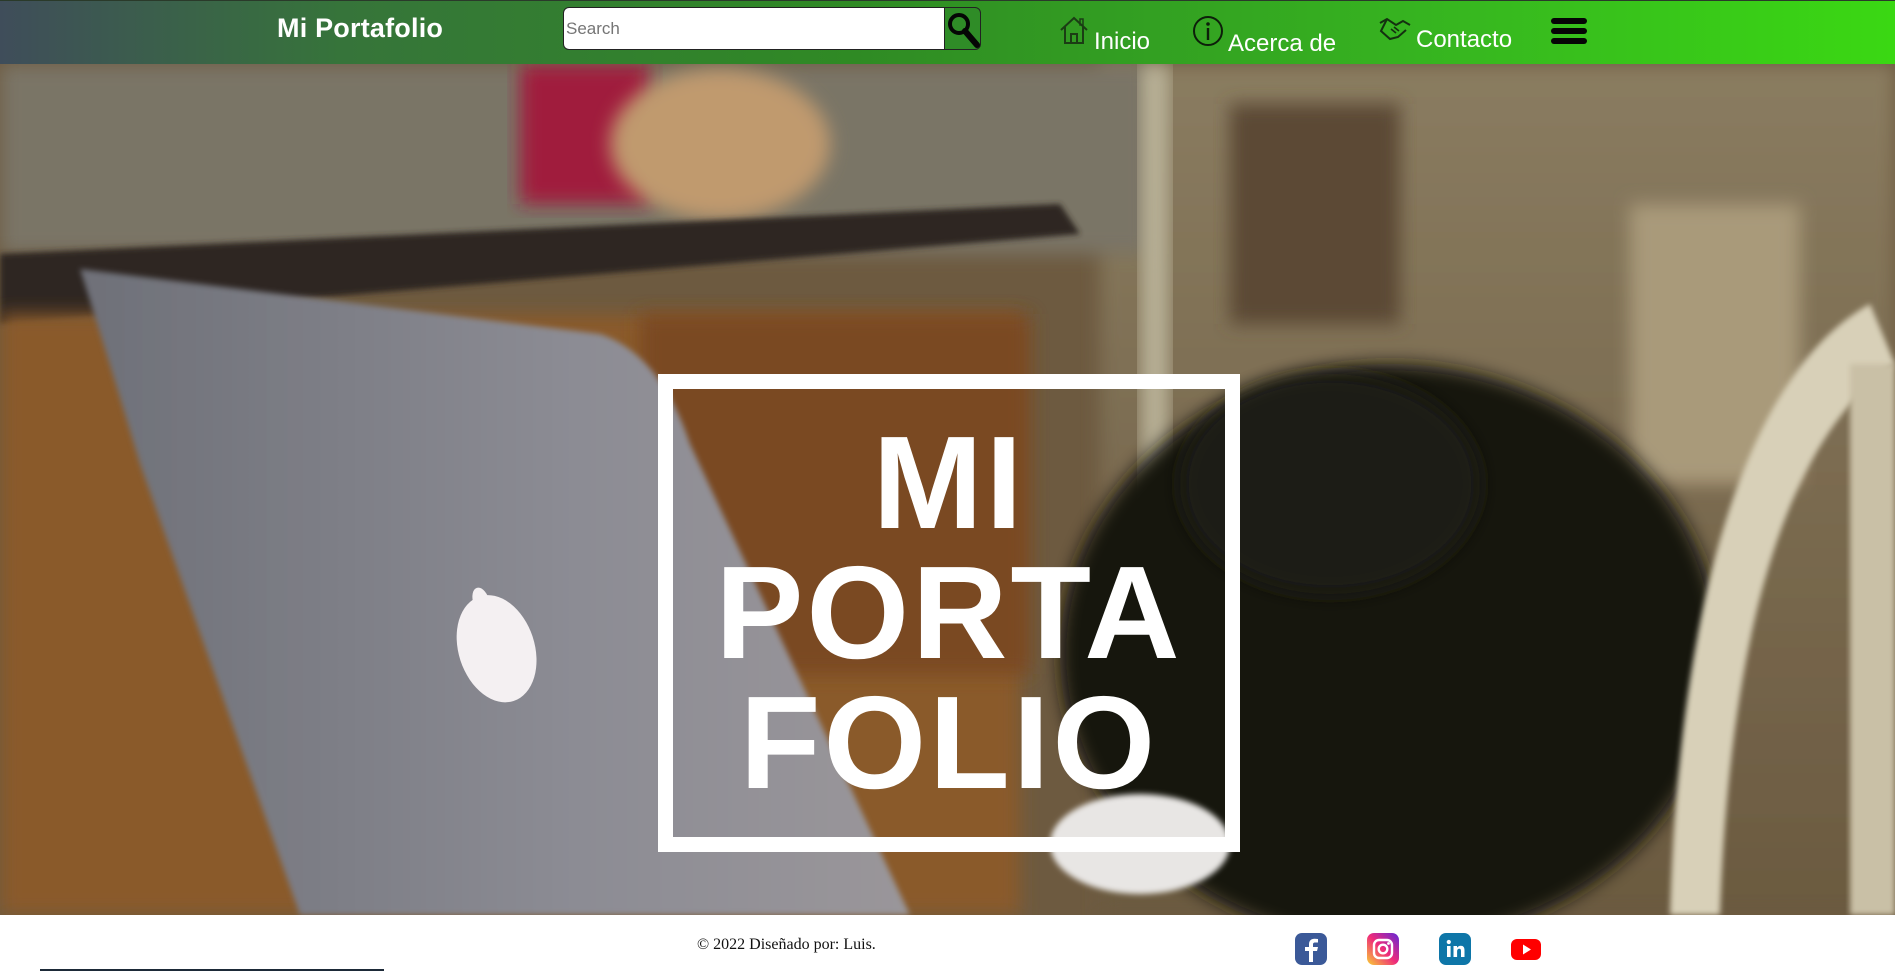 This screenshot has height=971, width=1895. What do you see at coordinates (1464, 39) in the screenshot?
I see `nav-link-label: Contacto` at bounding box center [1464, 39].